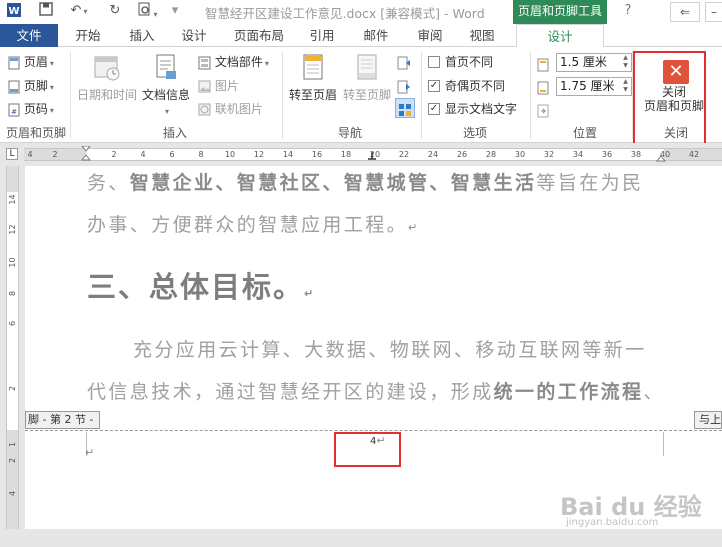 The width and height of the screenshot is (722, 547). I want to click on group-label-position: 位置, so click(584, 133).